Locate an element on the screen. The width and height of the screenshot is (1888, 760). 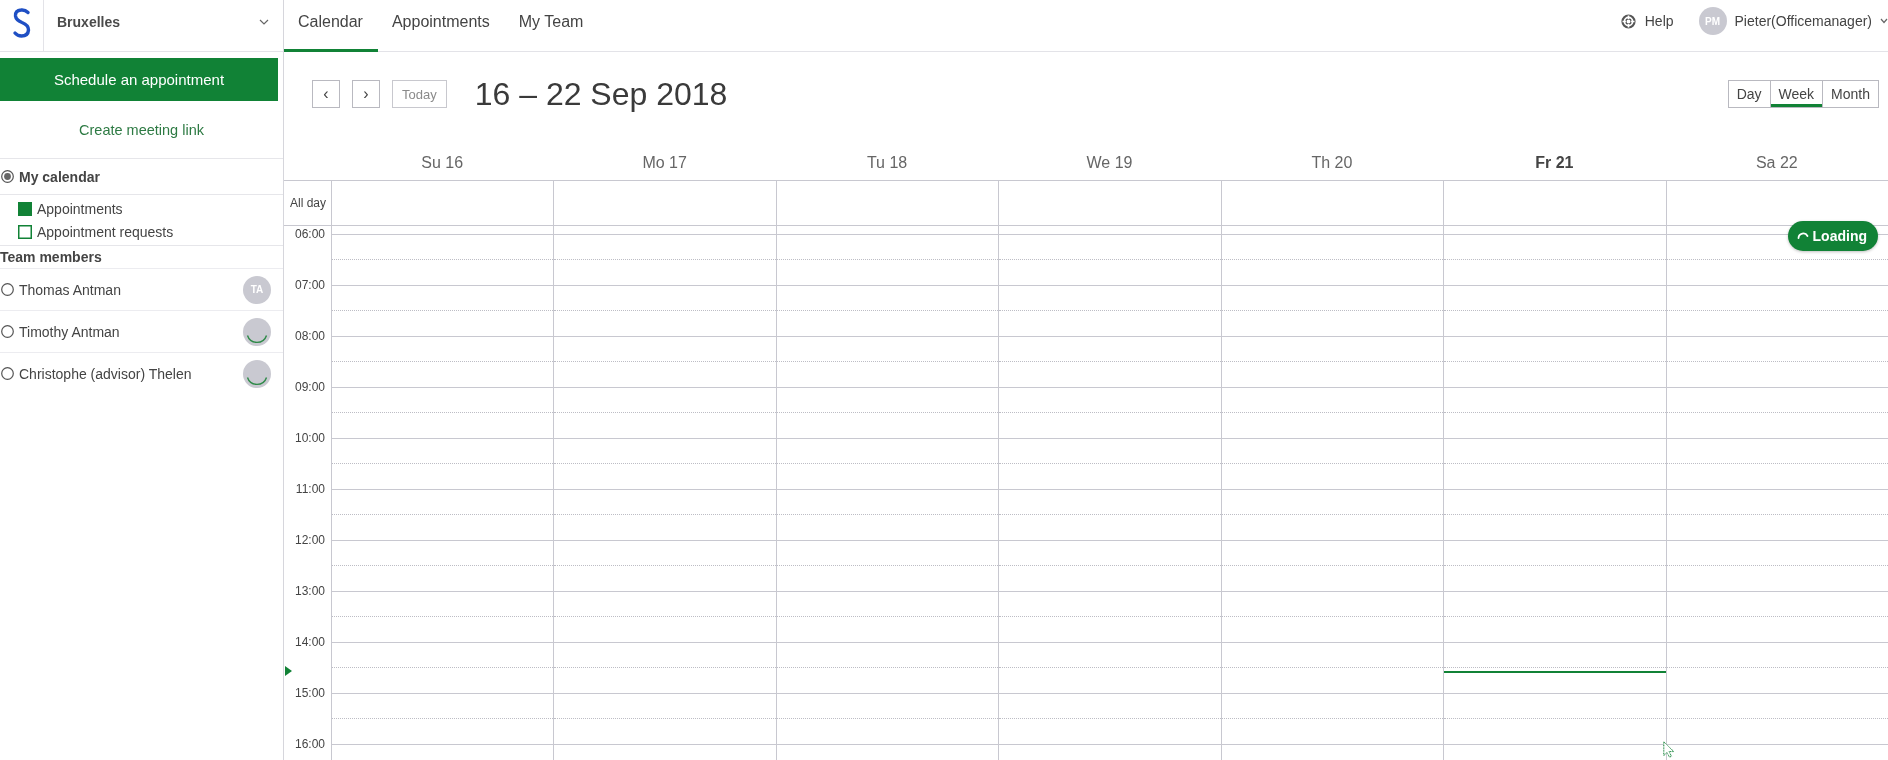
current-time-marker-icon is located at coordinates (288, 671).